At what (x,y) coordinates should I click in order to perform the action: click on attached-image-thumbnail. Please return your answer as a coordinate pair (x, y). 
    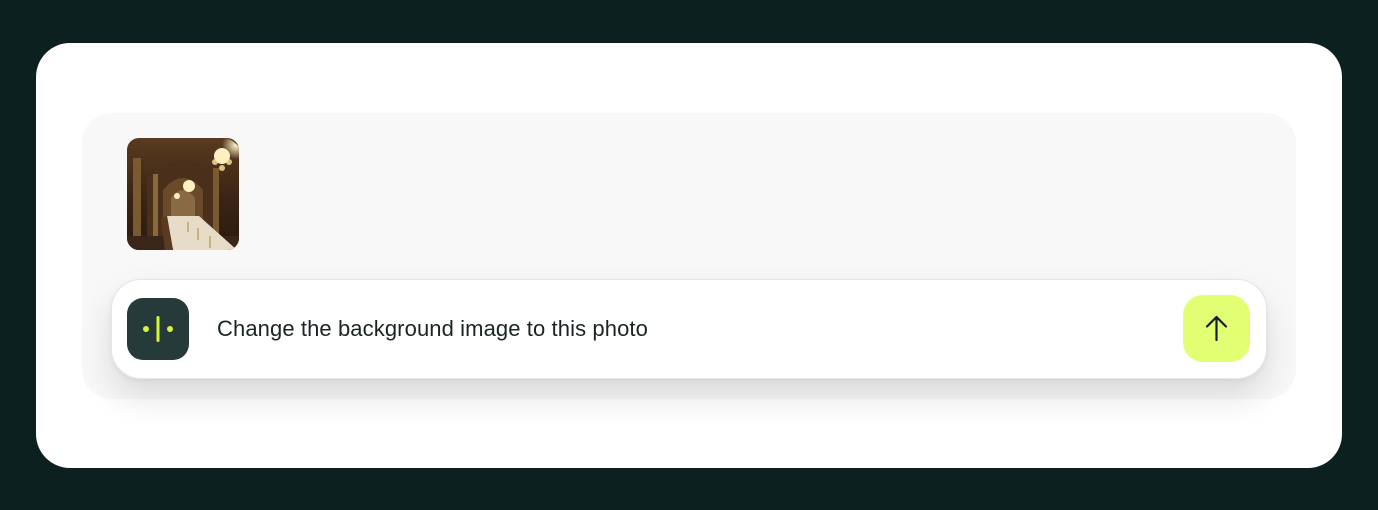
    Looking at the image, I should click on (183, 194).